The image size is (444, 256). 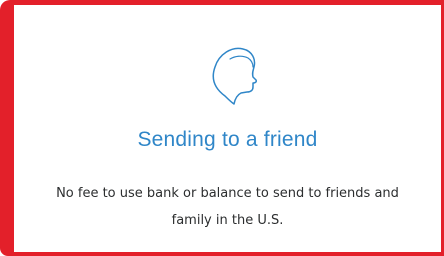 I want to click on card-title: Sending to a friend, so click(x=227, y=139).